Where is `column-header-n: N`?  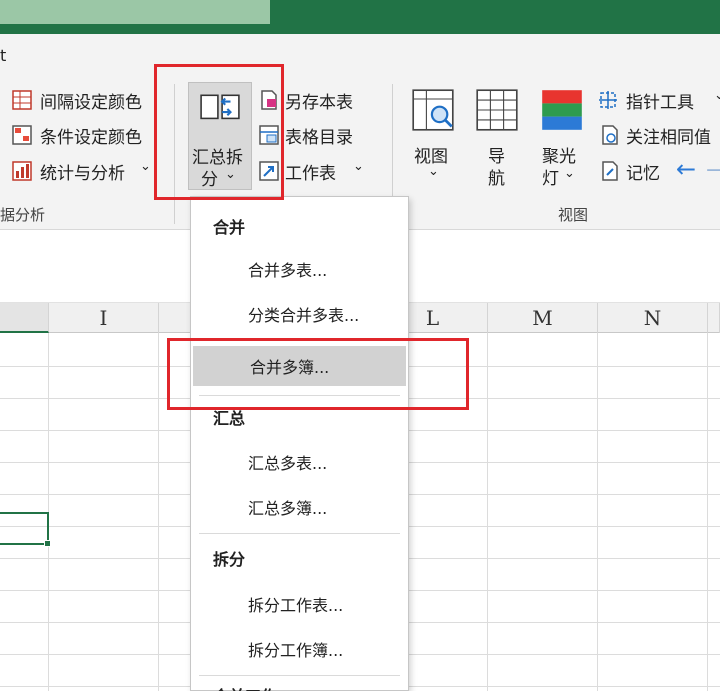 column-header-n: N is located at coordinates (653, 318).